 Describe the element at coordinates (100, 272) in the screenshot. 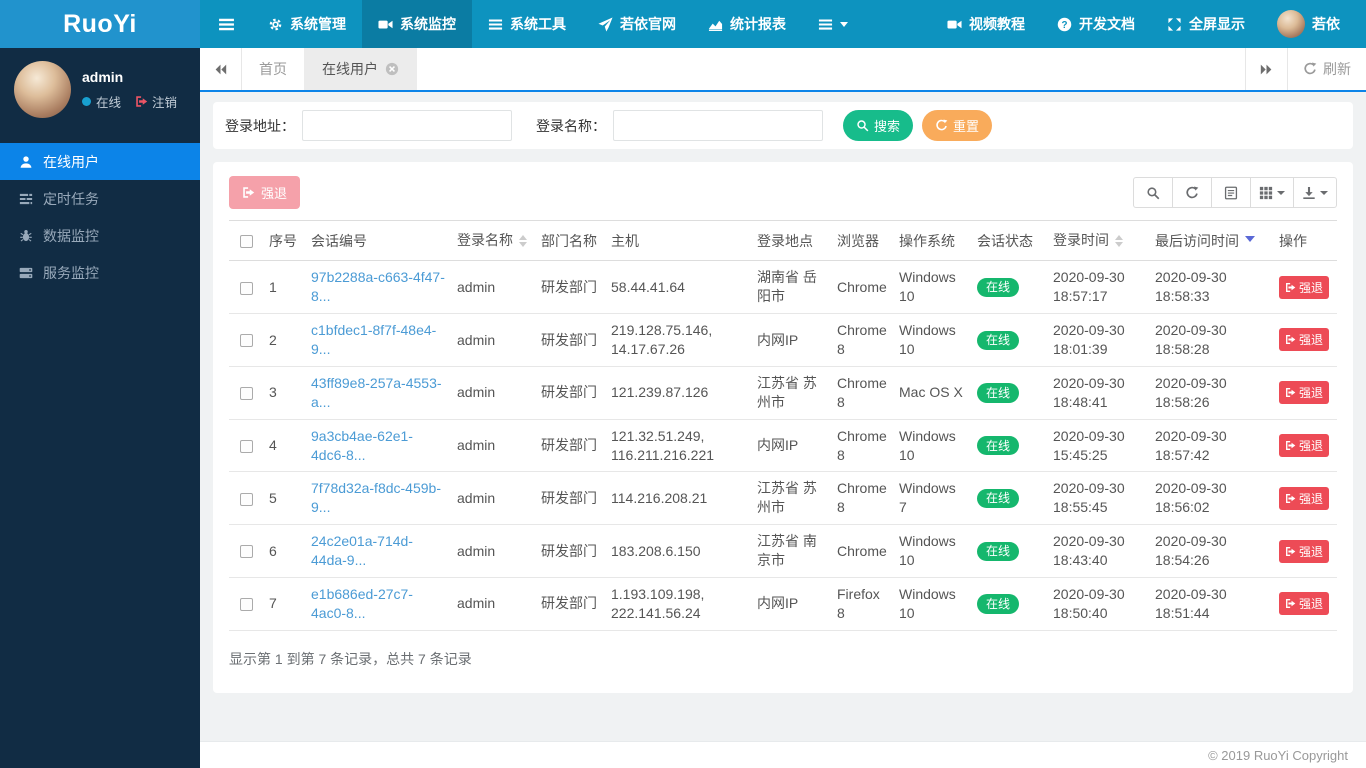

I see `sidebar-item-service-monitor: 服务监控` at that location.